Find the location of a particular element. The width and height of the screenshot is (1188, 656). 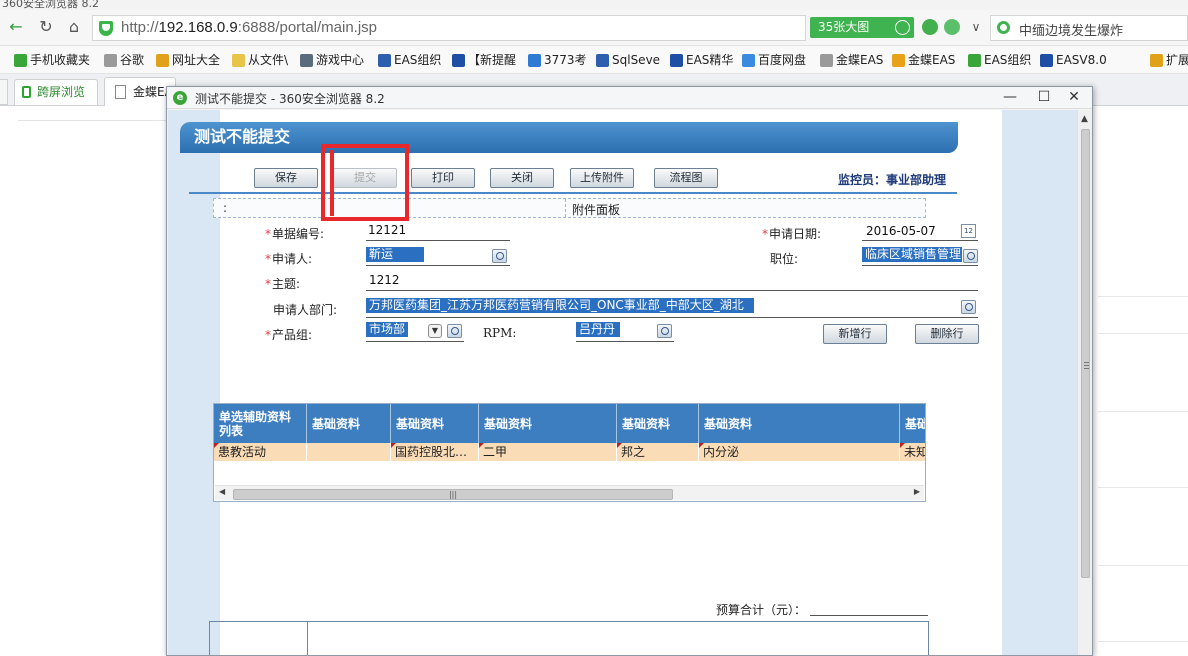

chevron-down-icon: ▼ is located at coordinates (435, 331).